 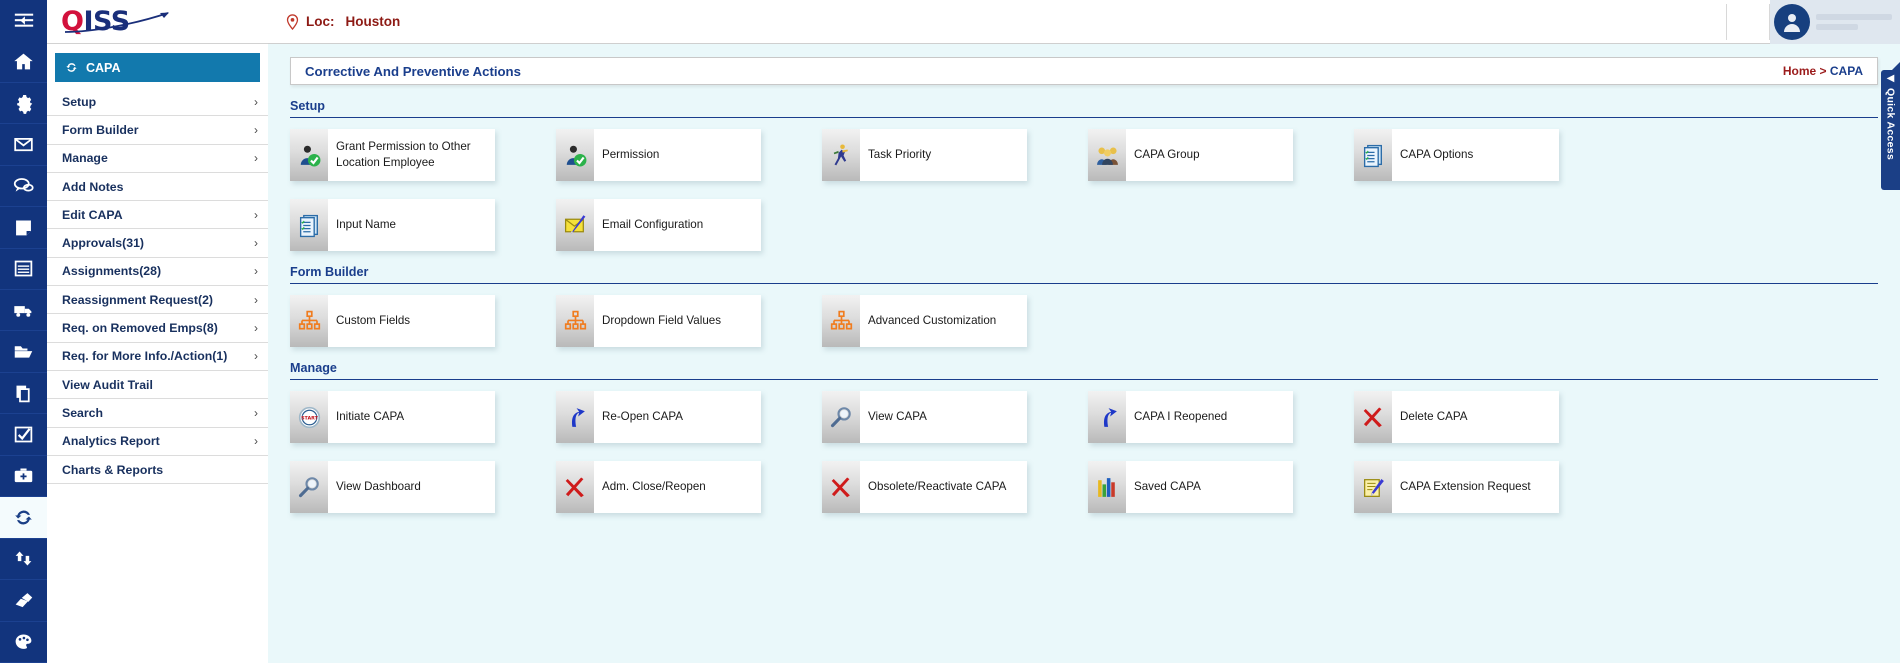 What do you see at coordinates (23, 477) in the screenshot?
I see `rail-item-first-aid-kit-icon` at bounding box center [23, 477].